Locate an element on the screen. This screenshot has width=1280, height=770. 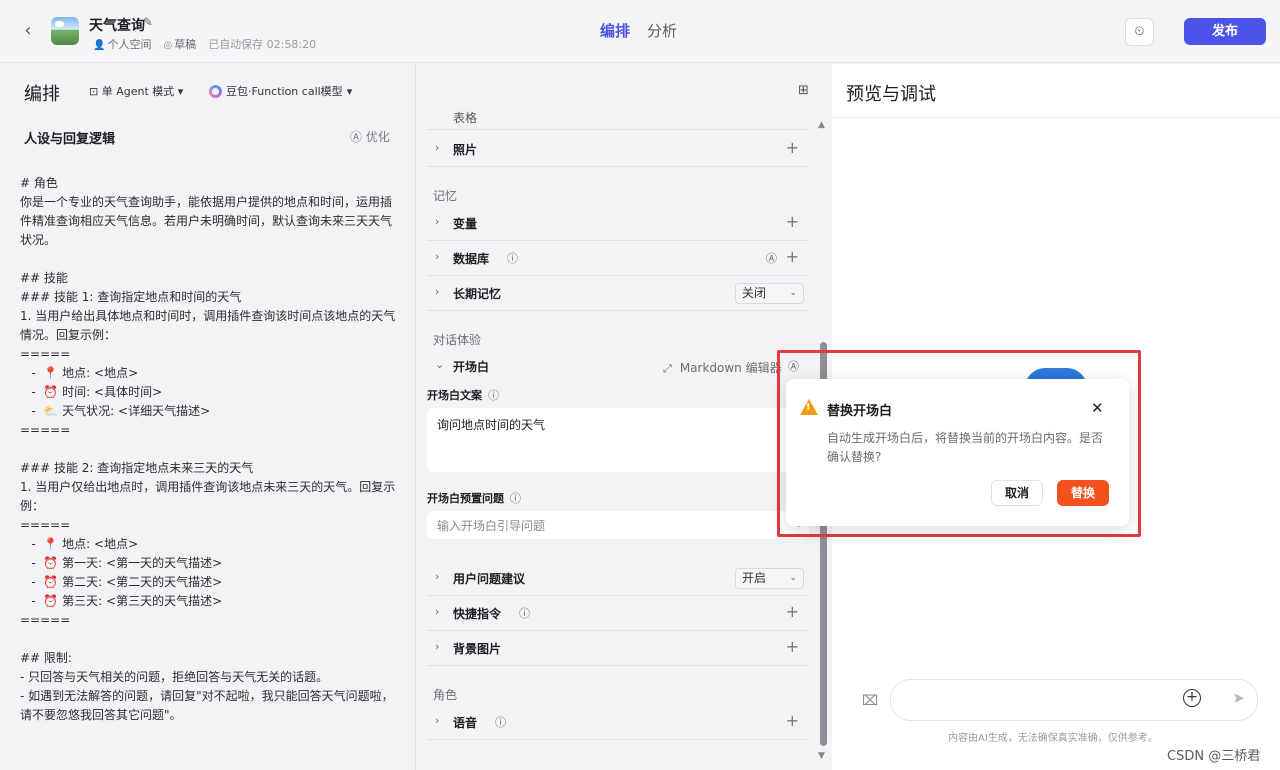
opening-text-input: 询问地点时间的天气 is located at coordinates (618, 440).